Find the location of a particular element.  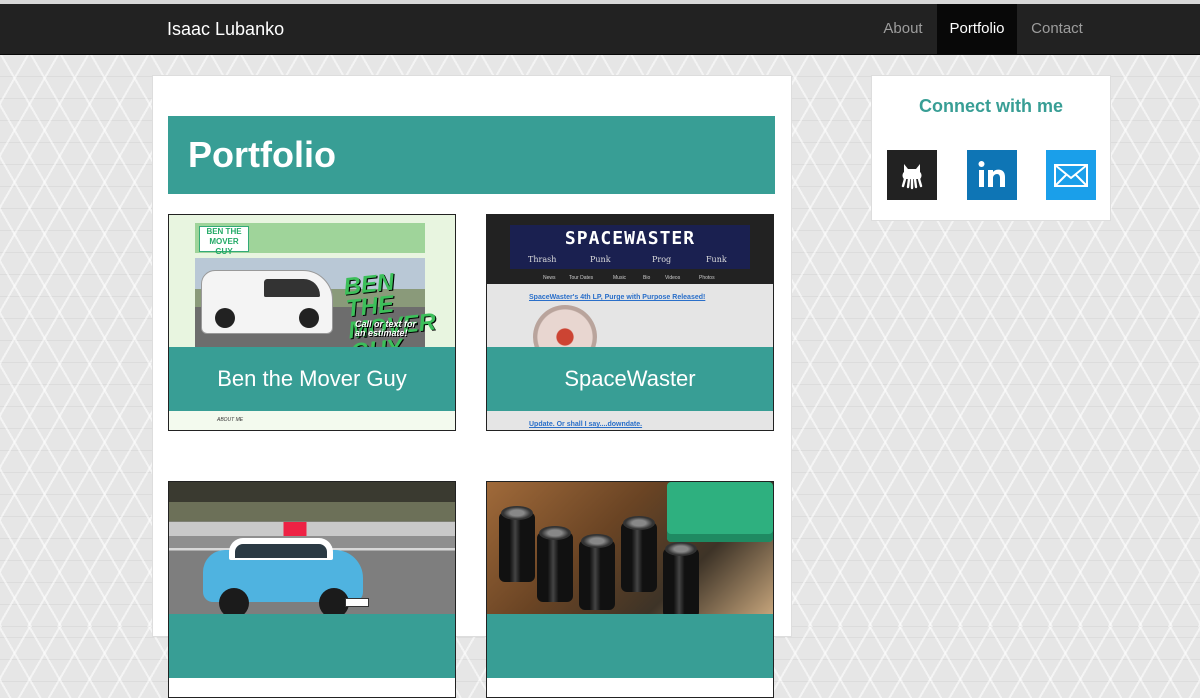

page-header: Portfolio is located at coordinates (471, 155).